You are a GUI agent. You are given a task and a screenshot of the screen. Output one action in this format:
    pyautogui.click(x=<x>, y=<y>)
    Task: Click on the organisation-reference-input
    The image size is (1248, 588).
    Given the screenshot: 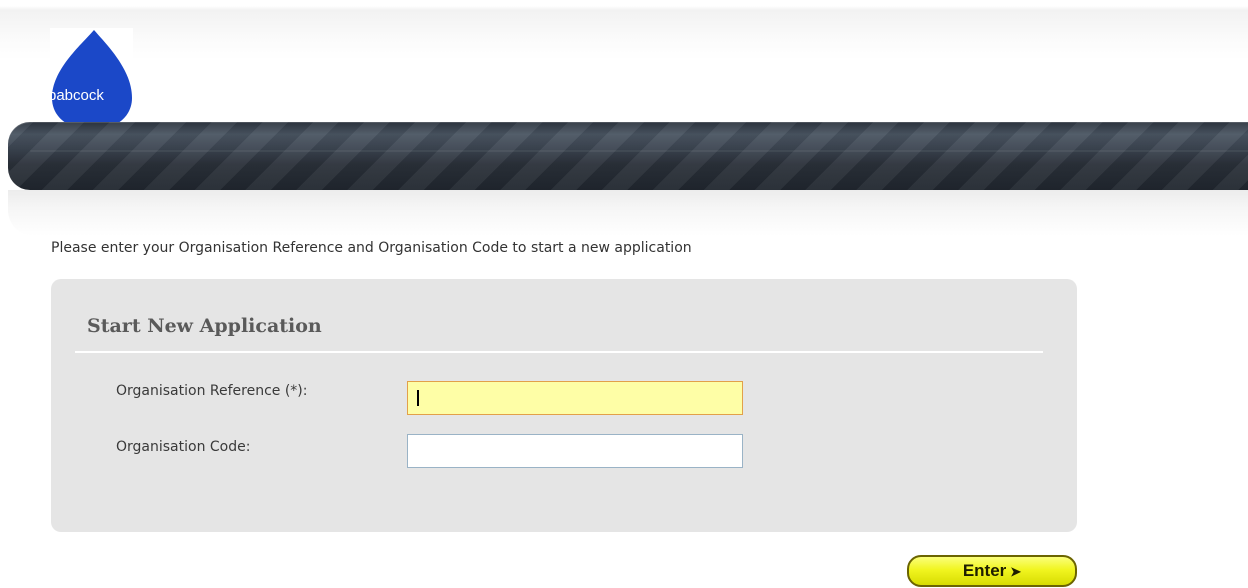 What is the action you would take?
    pyautogui.click(x=575, y=398)
    